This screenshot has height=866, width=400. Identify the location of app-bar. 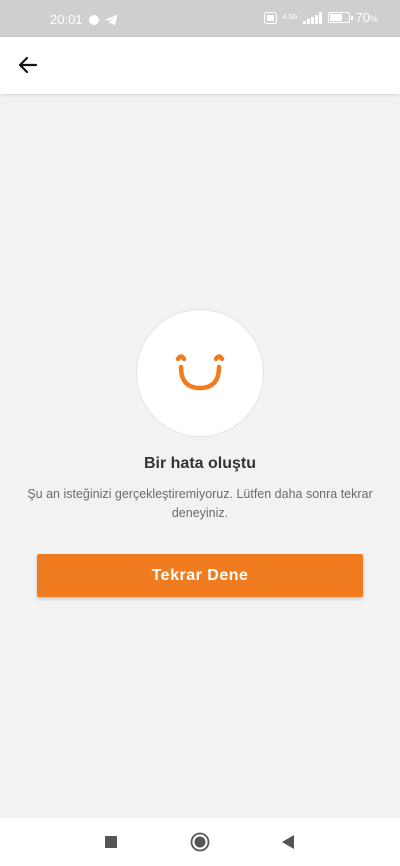
(200, 65).